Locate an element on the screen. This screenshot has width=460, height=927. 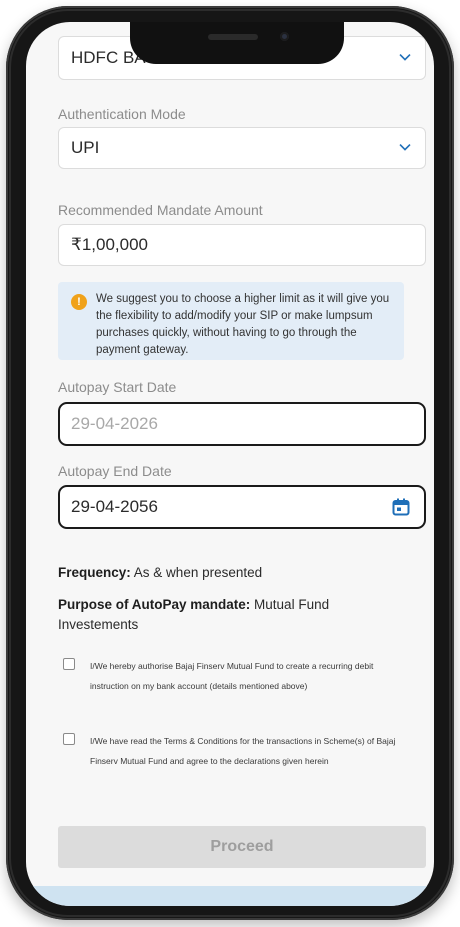
start-date-value: 29-04-2026 is located at coordinates (114, 423).